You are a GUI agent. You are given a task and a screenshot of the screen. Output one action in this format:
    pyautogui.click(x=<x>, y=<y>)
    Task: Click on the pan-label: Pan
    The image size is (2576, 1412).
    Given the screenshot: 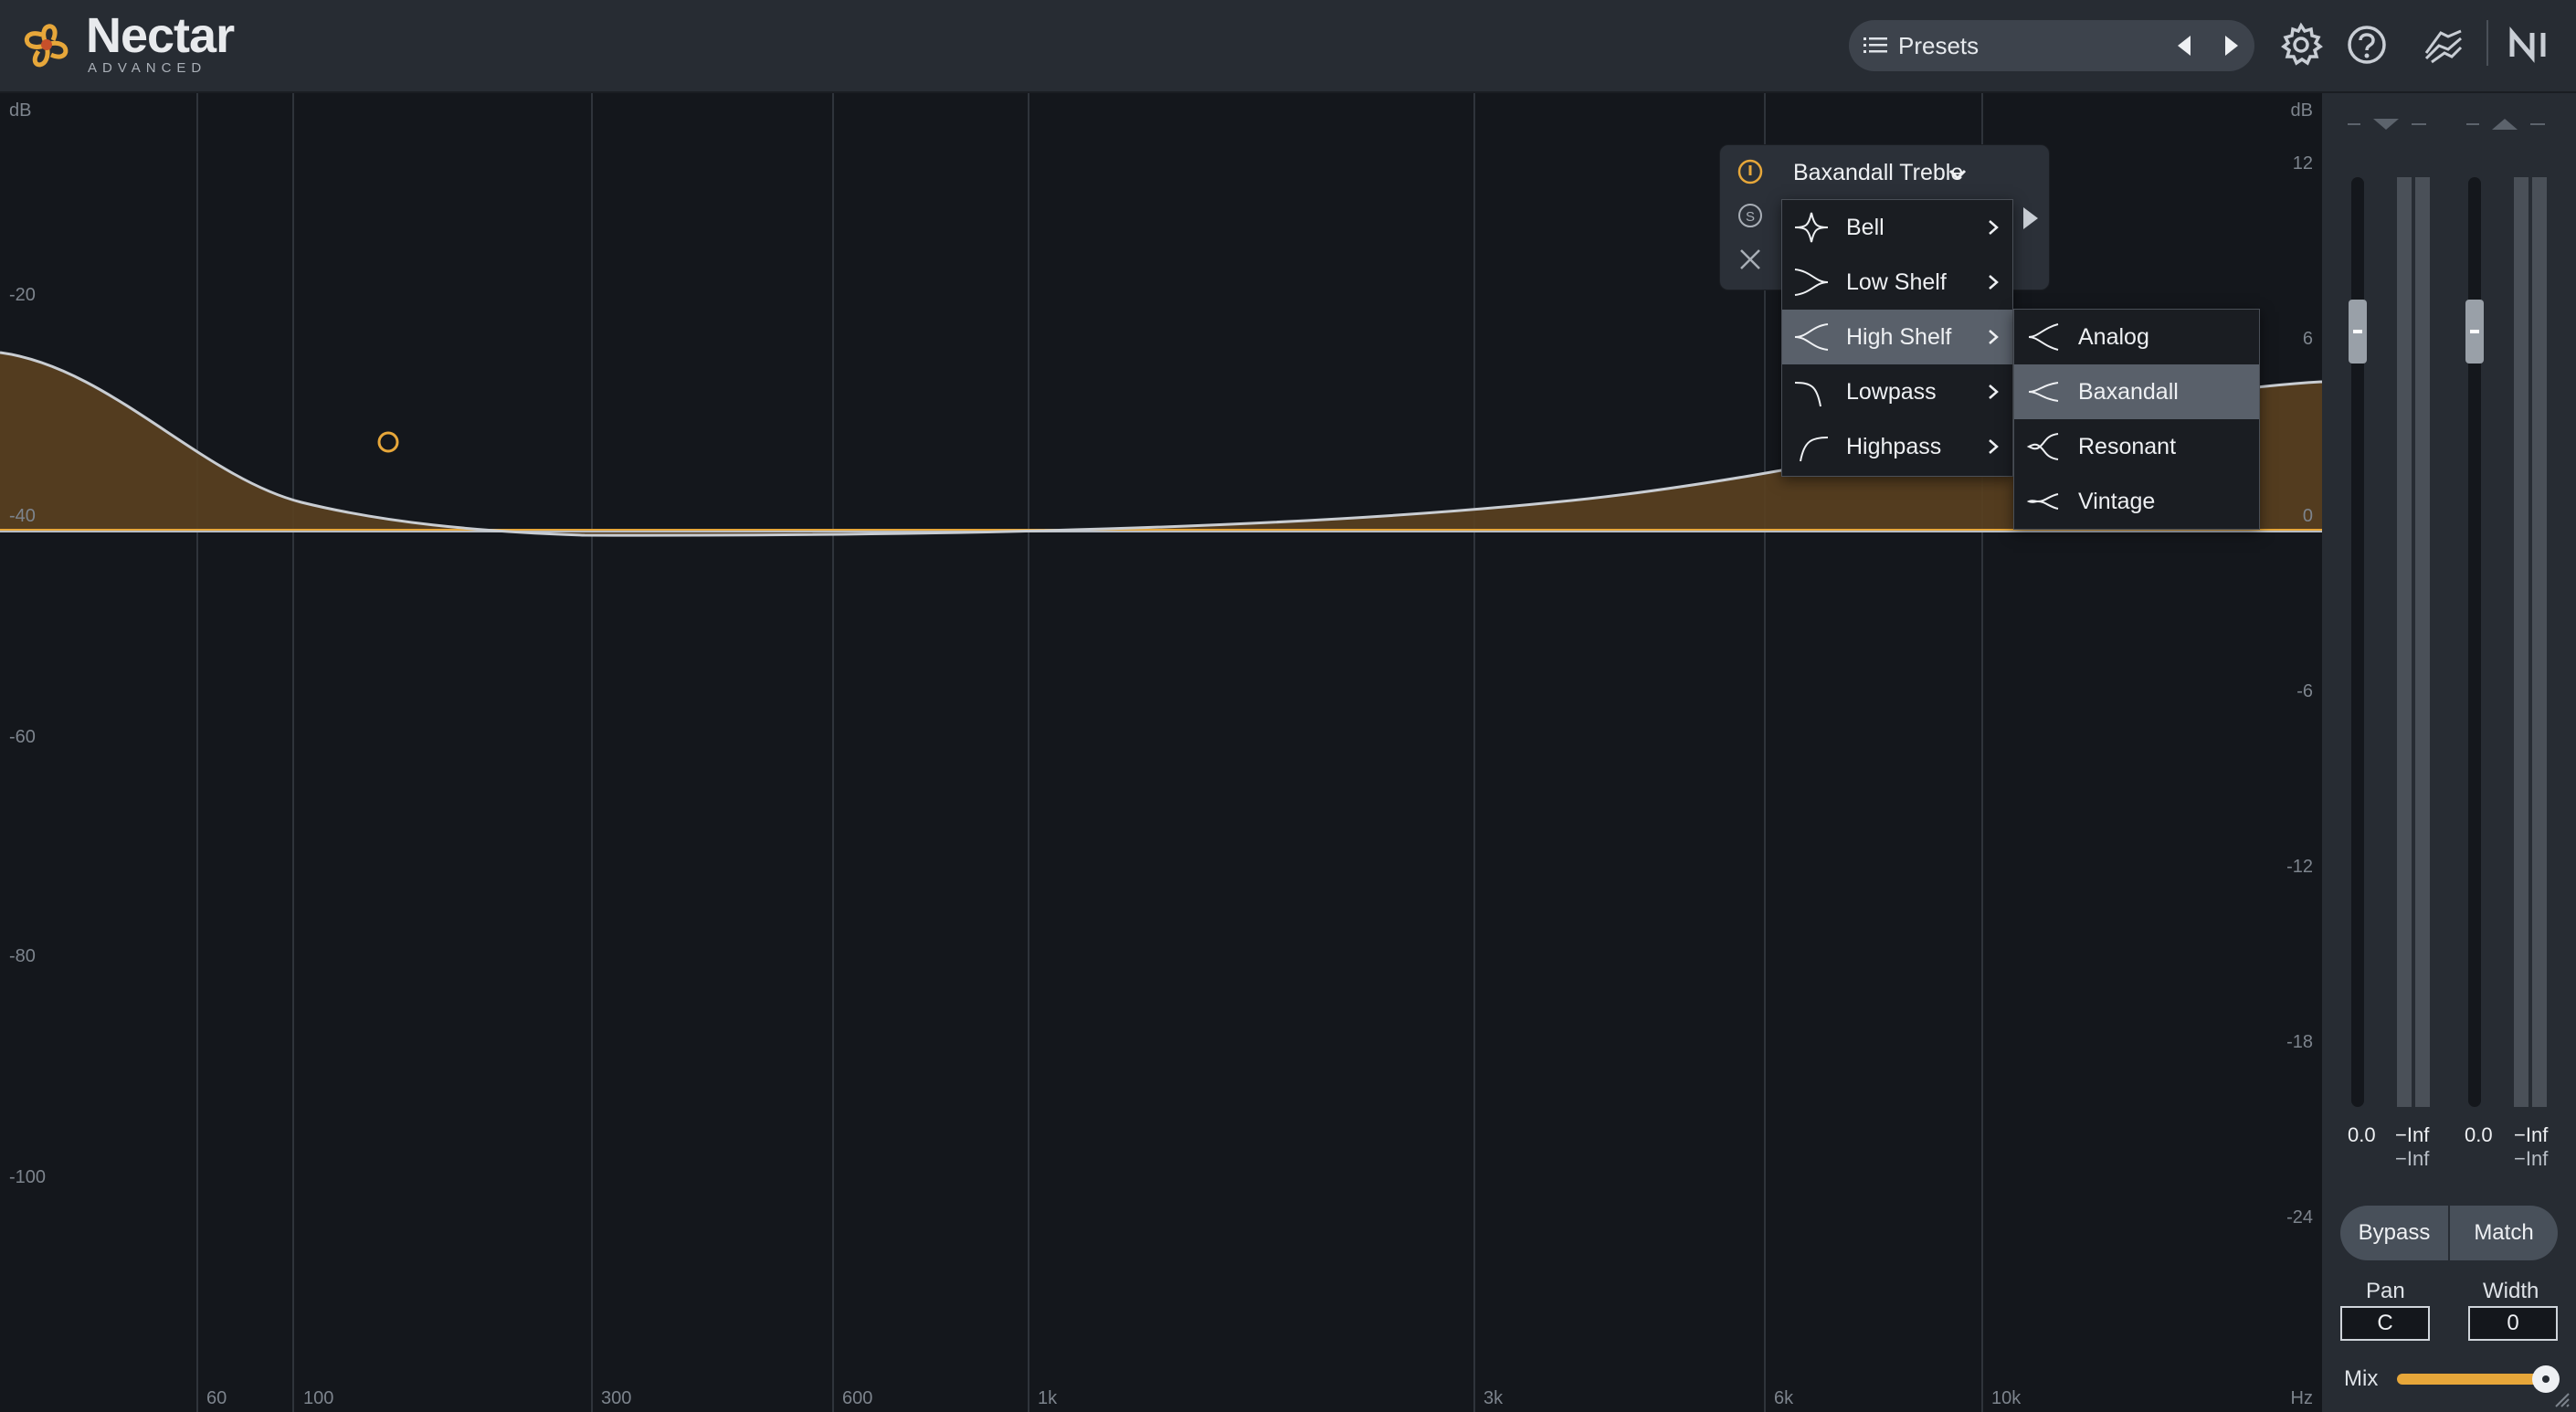 What is the action you would take?
    pyautogui.click(x=2385, y=1291)
    